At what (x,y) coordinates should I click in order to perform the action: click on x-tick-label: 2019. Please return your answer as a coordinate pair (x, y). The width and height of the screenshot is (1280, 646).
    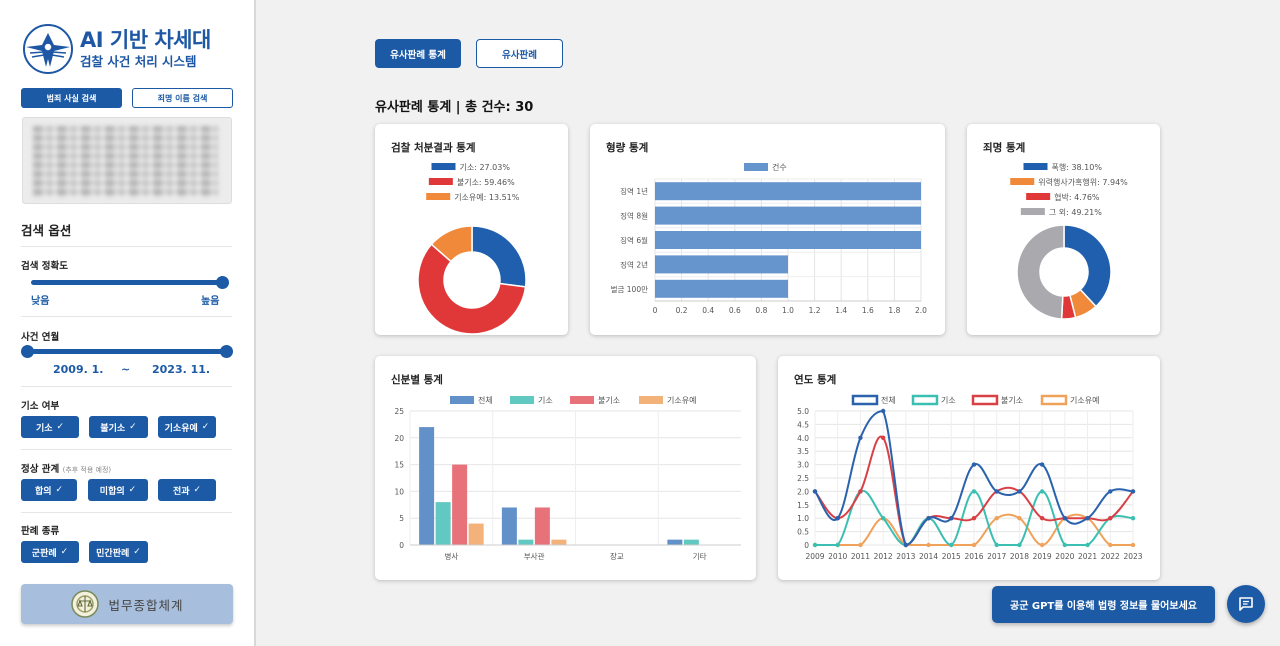
    Looking at the image, I should click on (1042, 556).